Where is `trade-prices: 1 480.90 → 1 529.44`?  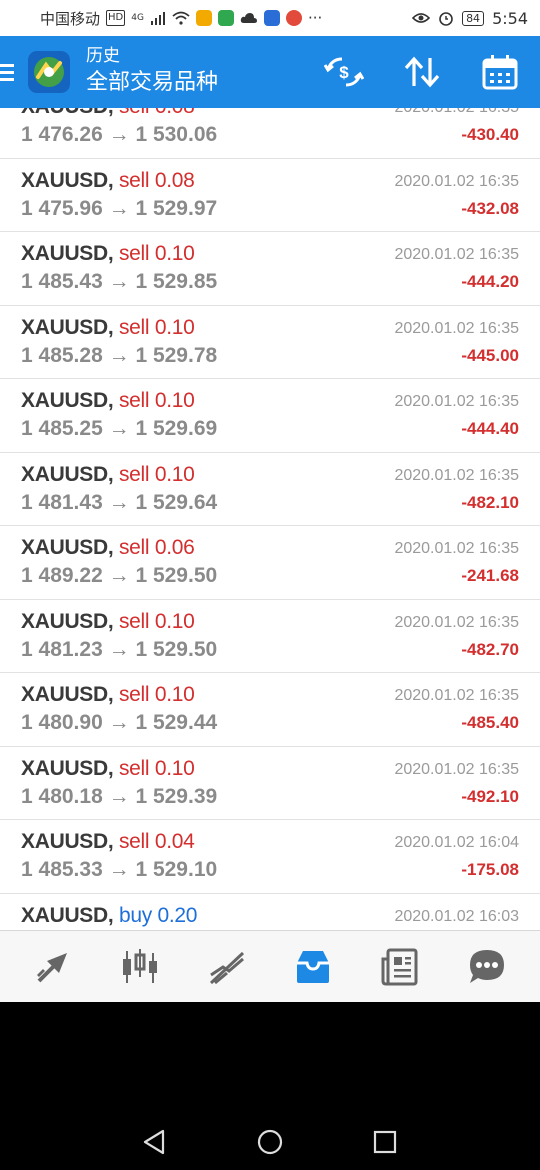
trade-prices: 1 480.90 → 1 529.44 is located at coordinates (119, 723).